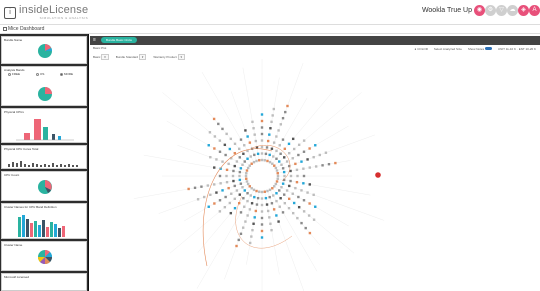 The image size is (540, 291). Describe the element at coordinates (501, 10) in the screenshot. I see `filter-icon: ▽` at that location.